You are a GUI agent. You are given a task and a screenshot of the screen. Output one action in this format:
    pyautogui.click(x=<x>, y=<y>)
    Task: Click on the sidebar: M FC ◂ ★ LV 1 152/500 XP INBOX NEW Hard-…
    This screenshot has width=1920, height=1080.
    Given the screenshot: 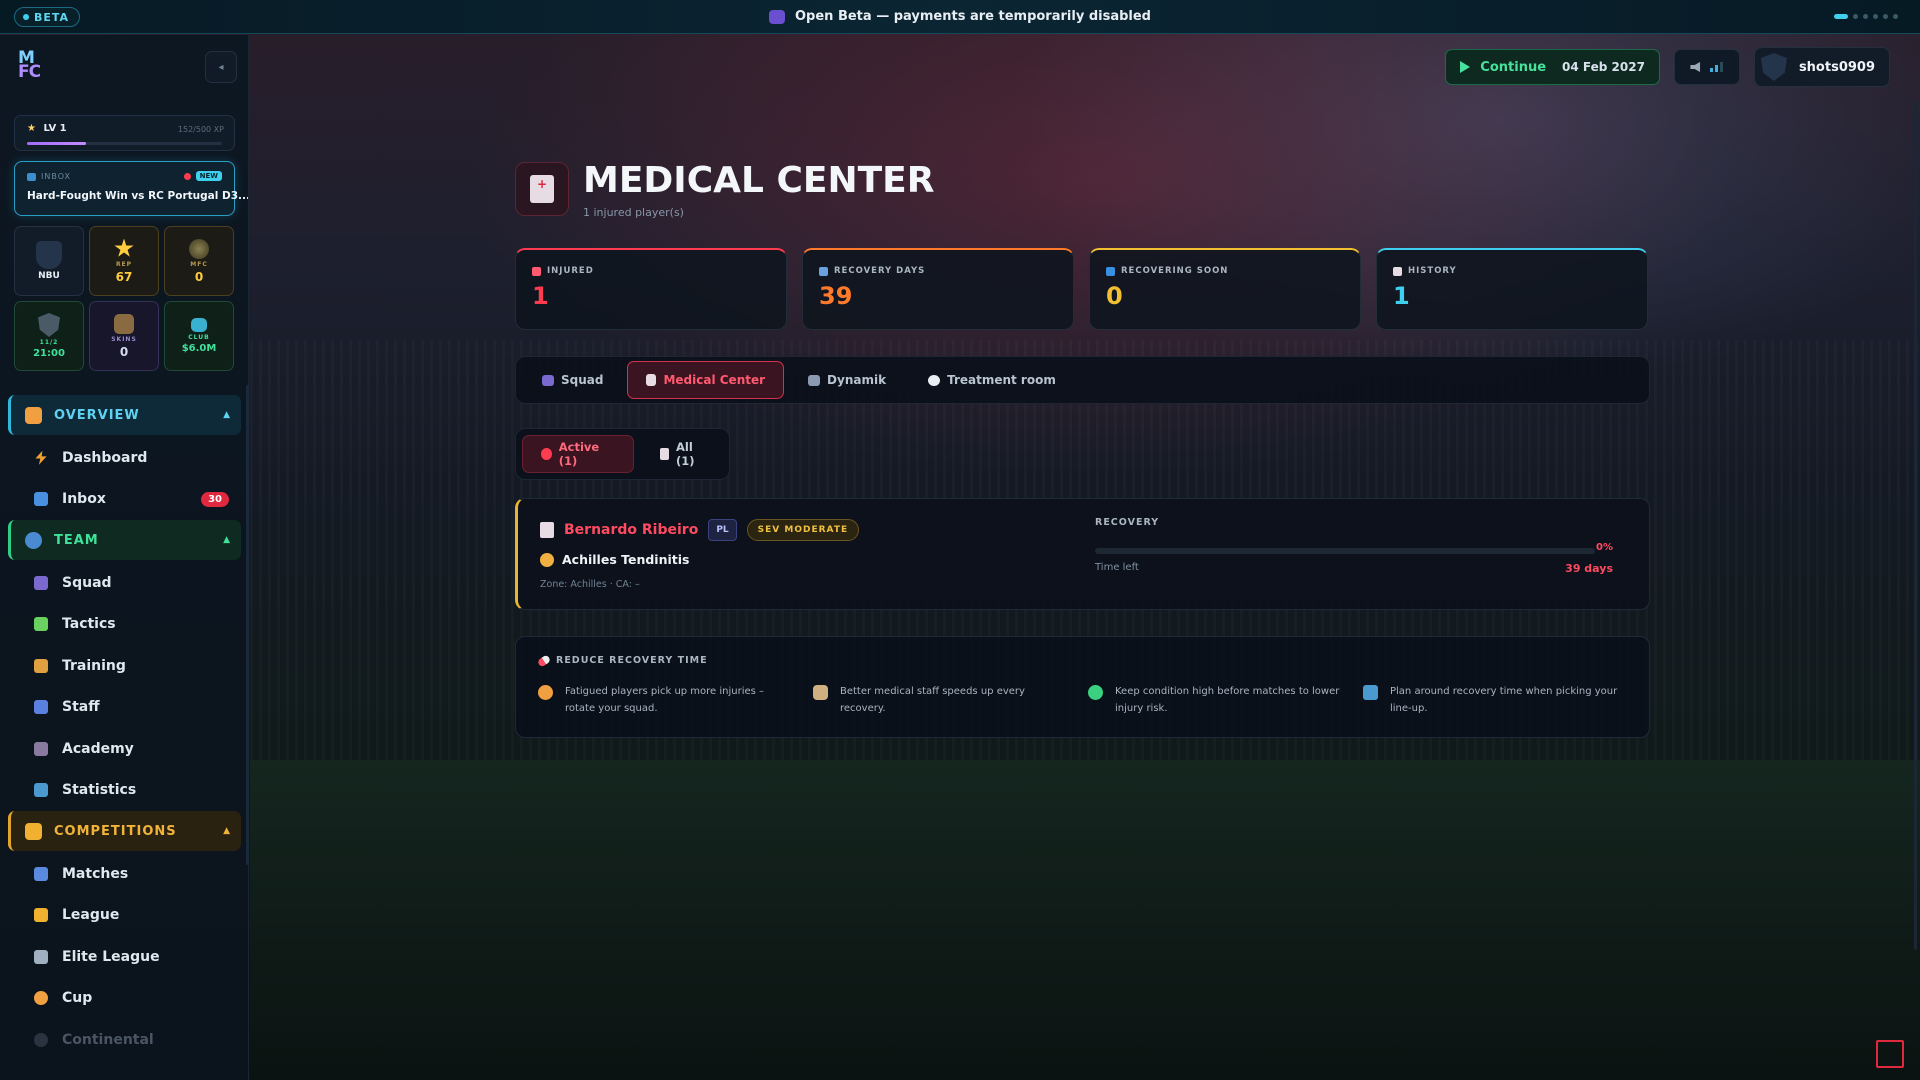 What is the action you would take?
    pyautogui.click(x=124, y=557)
    